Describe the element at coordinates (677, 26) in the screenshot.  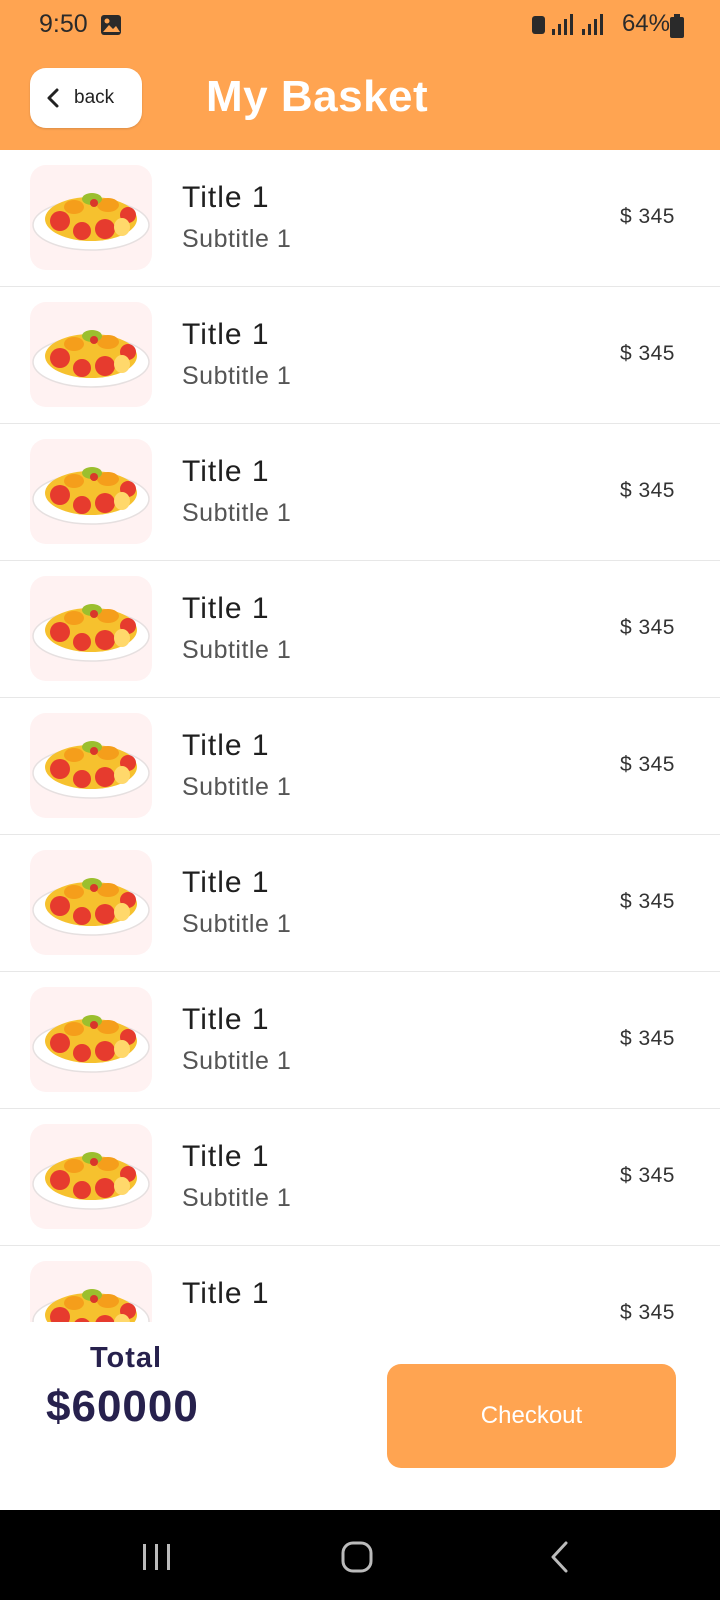
I see `battery-icon` at that location.